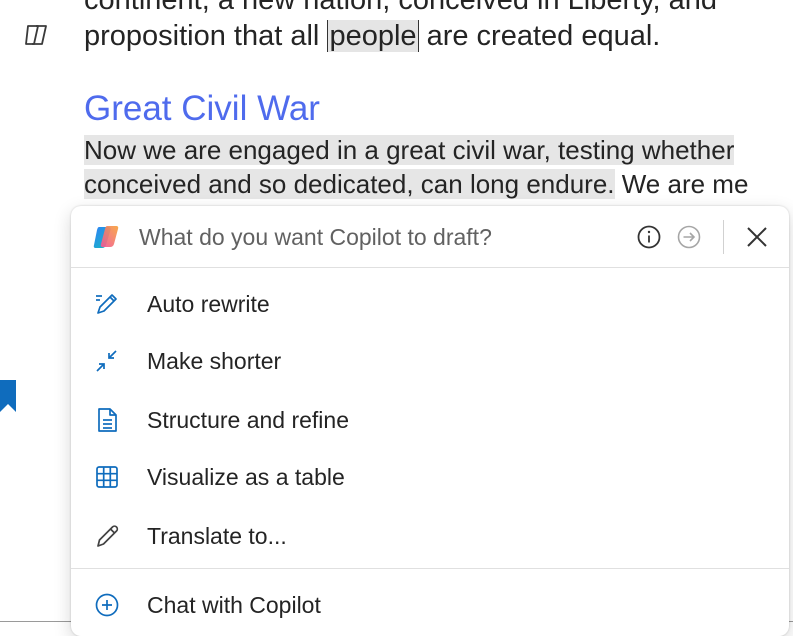 This screenshot has height=636, width=793. Describe the element at coordinates (681, 184) in the screenshot. I see `text-run: We are me` at that location.